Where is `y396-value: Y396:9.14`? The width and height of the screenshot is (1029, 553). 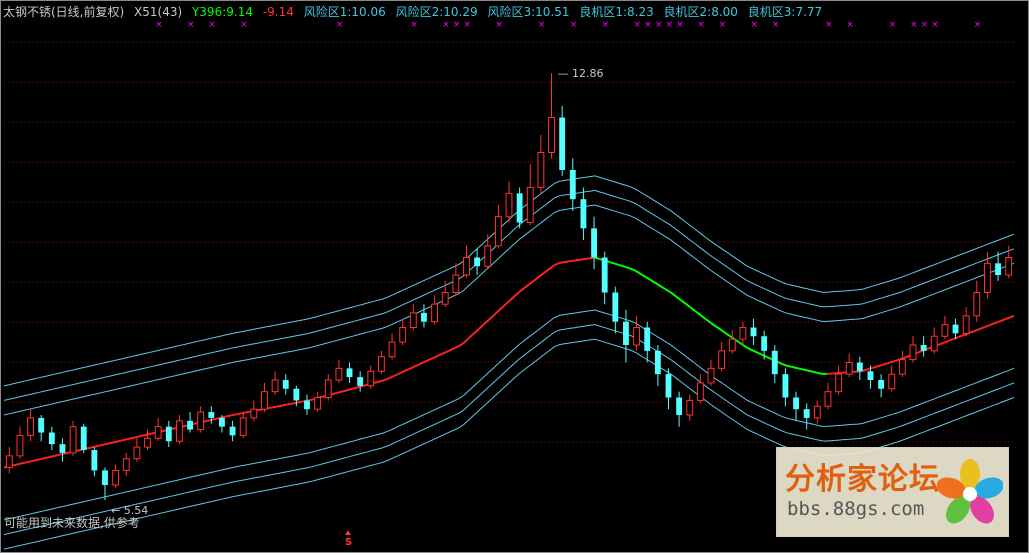
y396-value: Y396:9.14 is located at coordinates (222, 12).